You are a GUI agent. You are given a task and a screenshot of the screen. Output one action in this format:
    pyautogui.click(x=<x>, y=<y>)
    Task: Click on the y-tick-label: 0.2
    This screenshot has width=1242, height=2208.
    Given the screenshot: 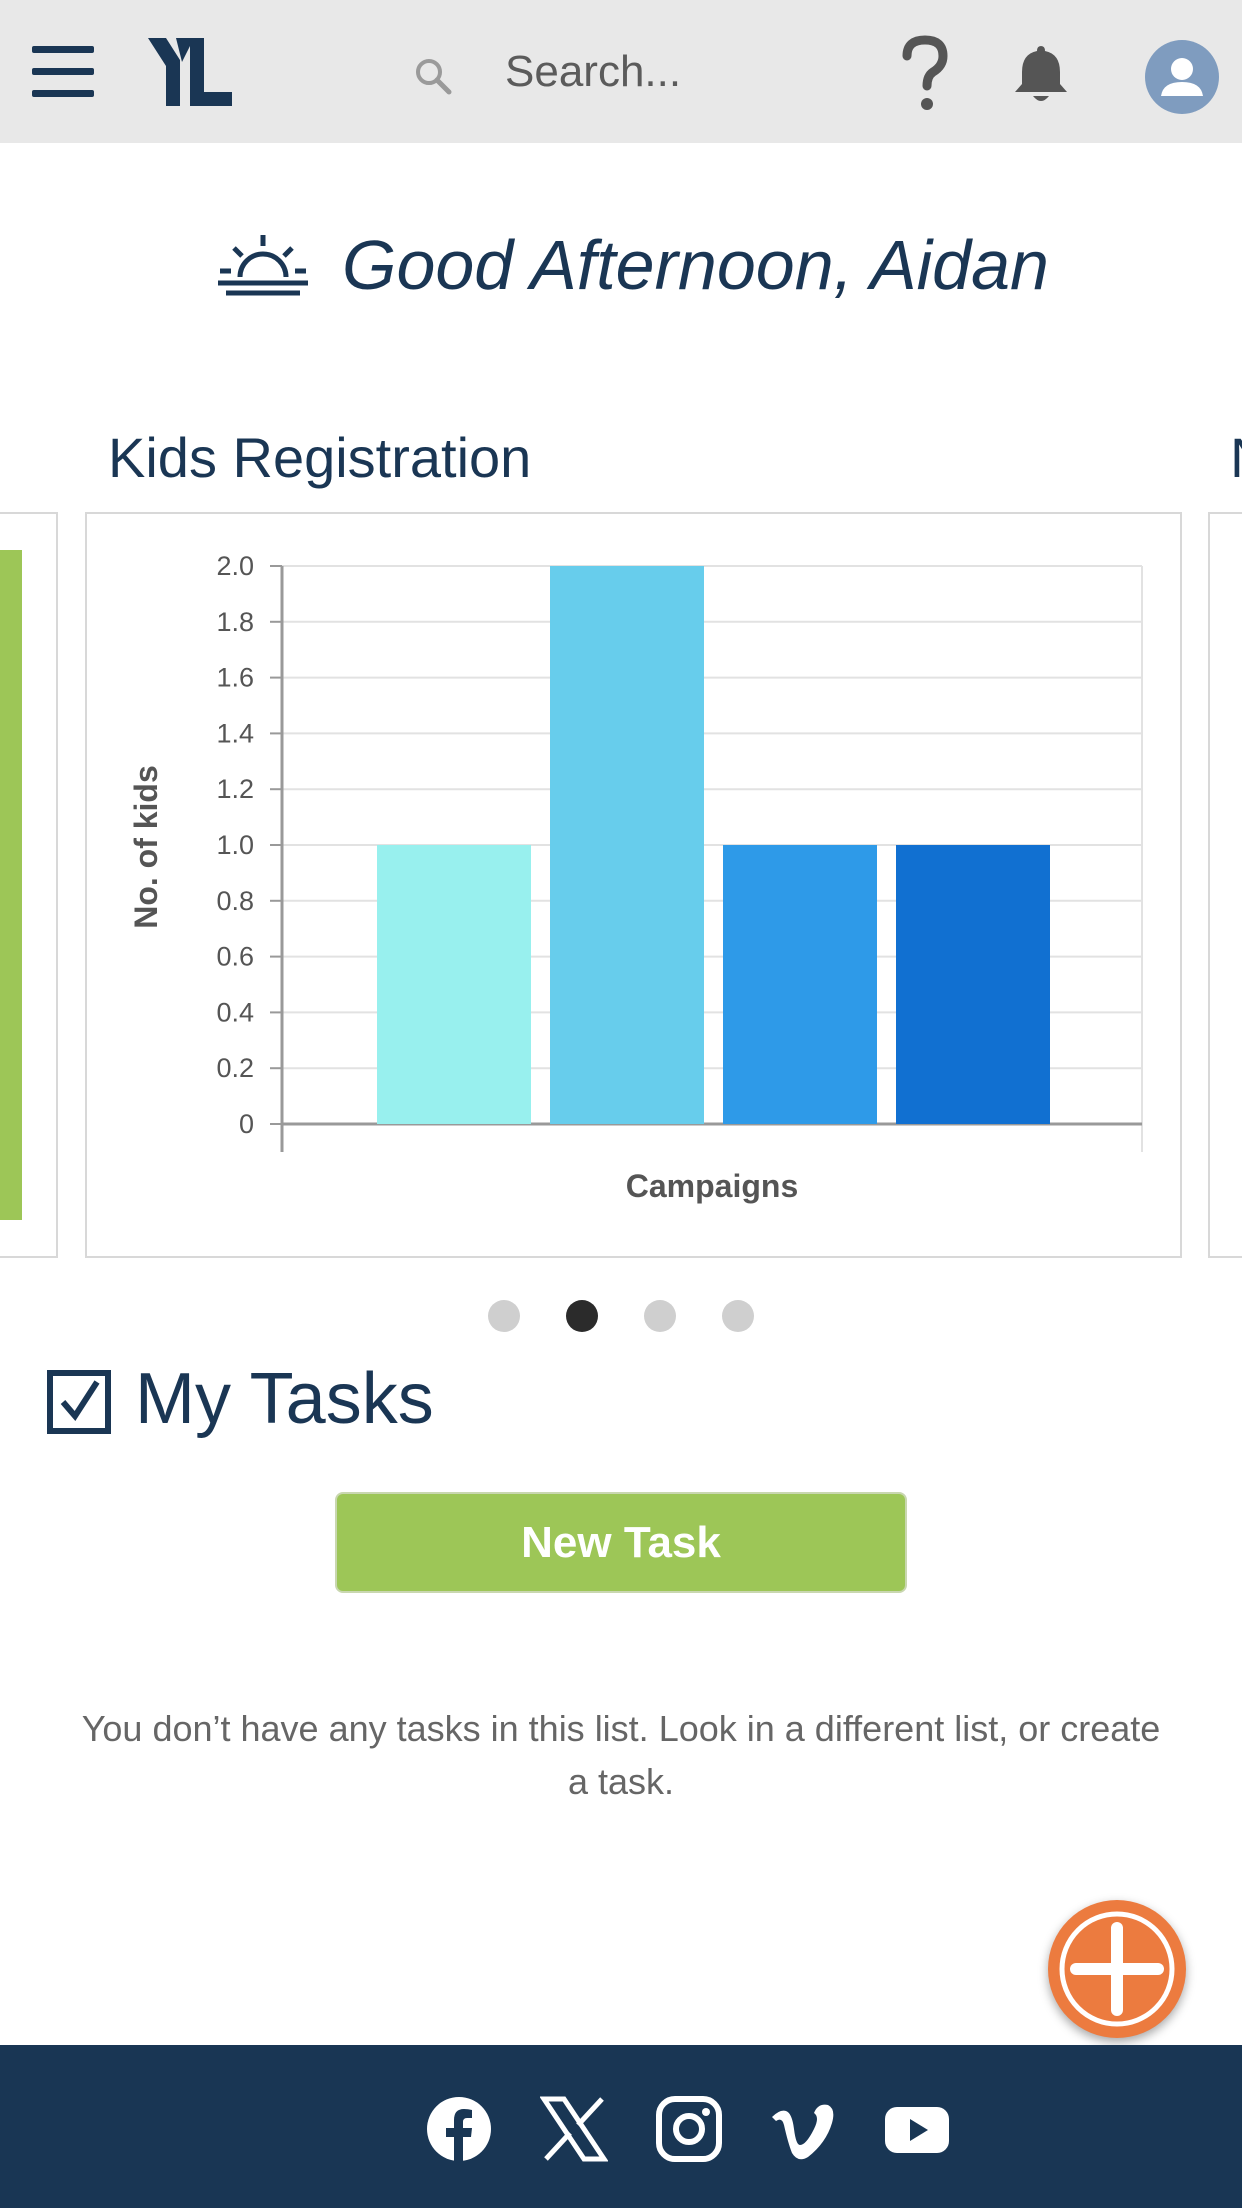 What is the action you would take?
    pyautogui.click(x=235, y=1068)
    